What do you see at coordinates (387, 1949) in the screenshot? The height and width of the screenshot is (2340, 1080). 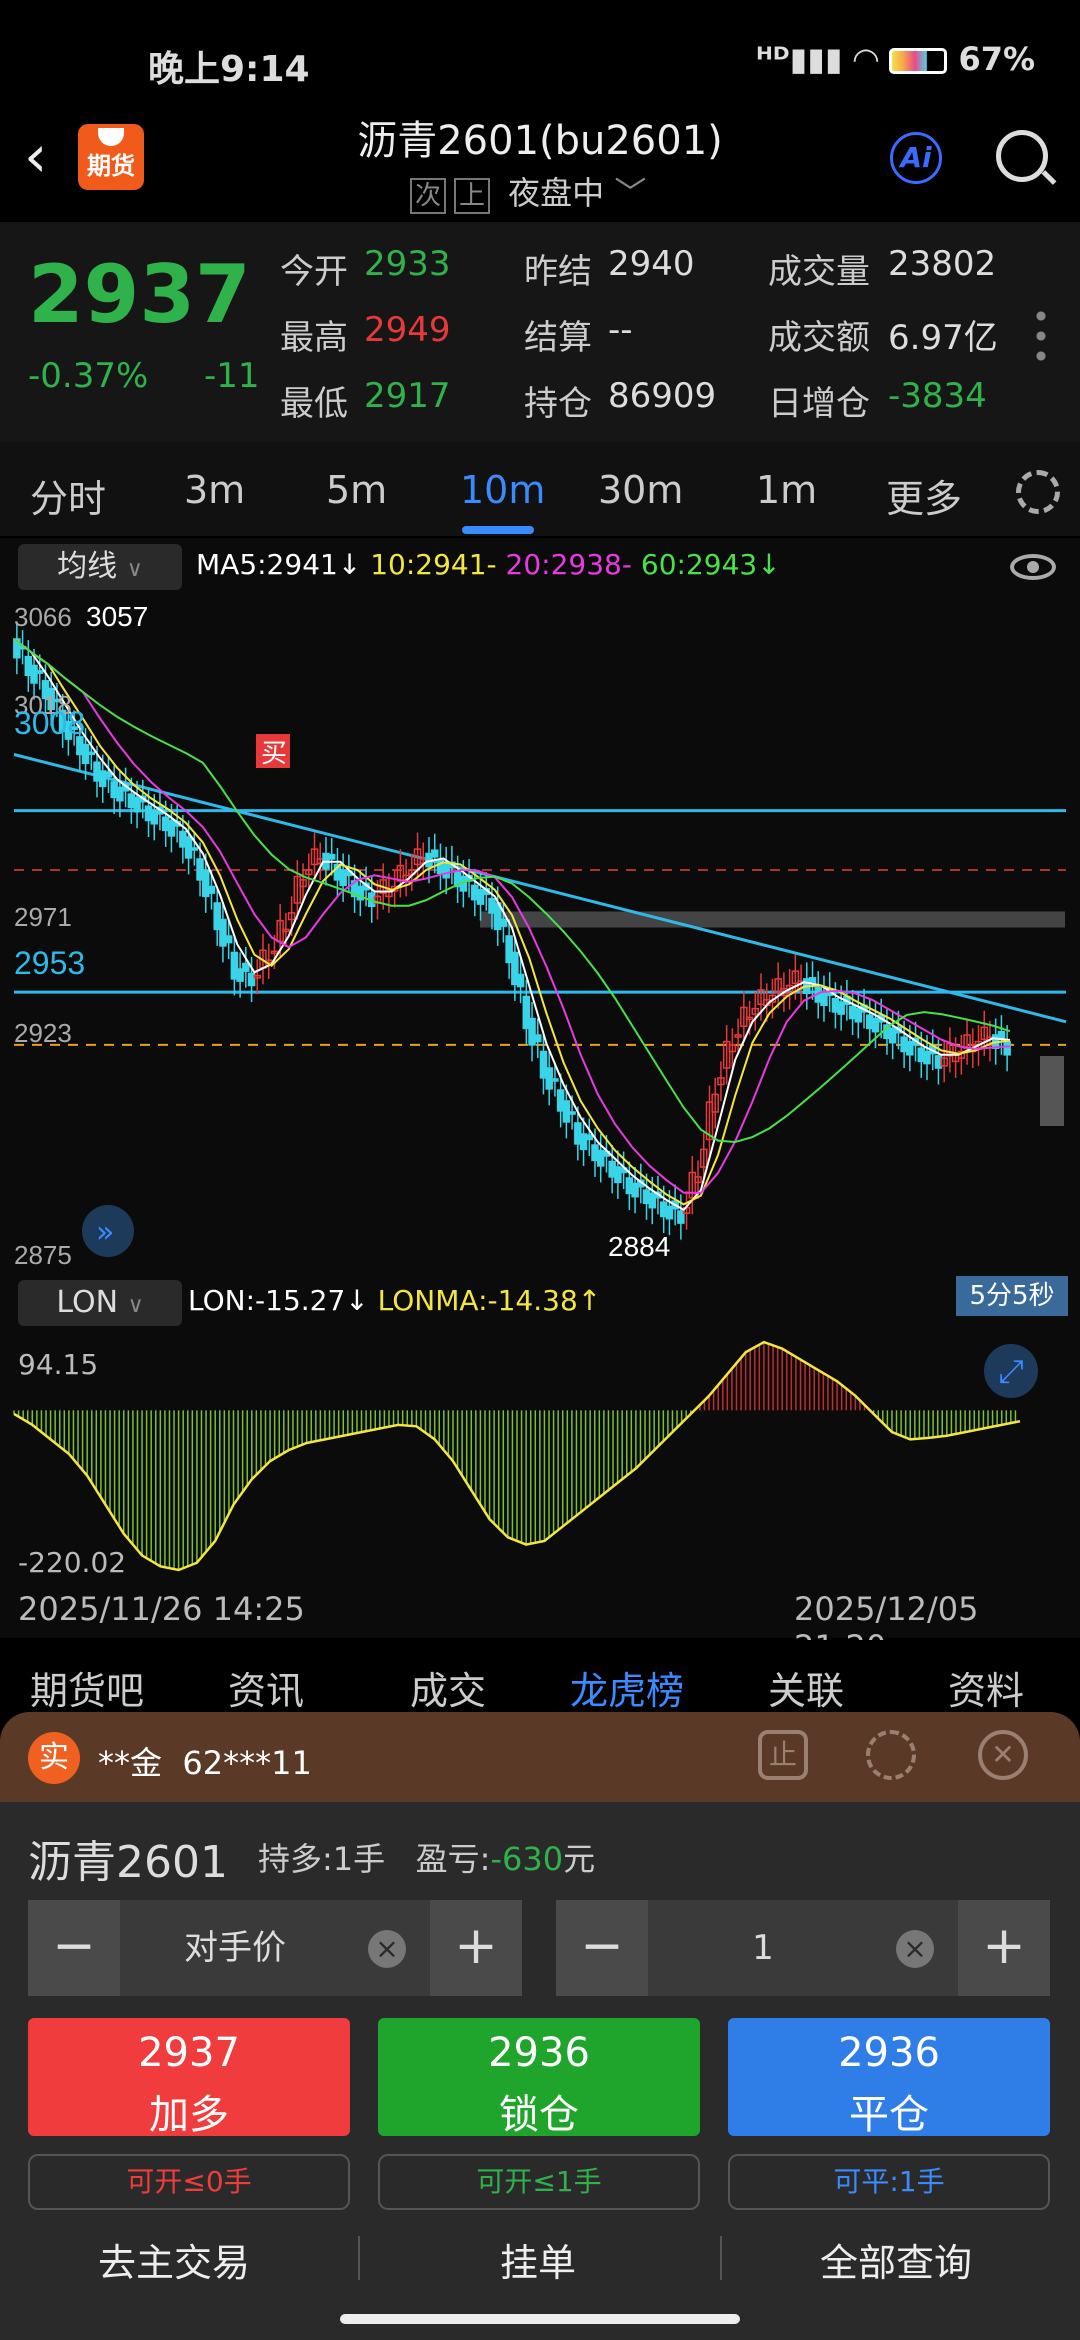 I see `clear-price-icon: ×` at bounding box center [387, 1949].